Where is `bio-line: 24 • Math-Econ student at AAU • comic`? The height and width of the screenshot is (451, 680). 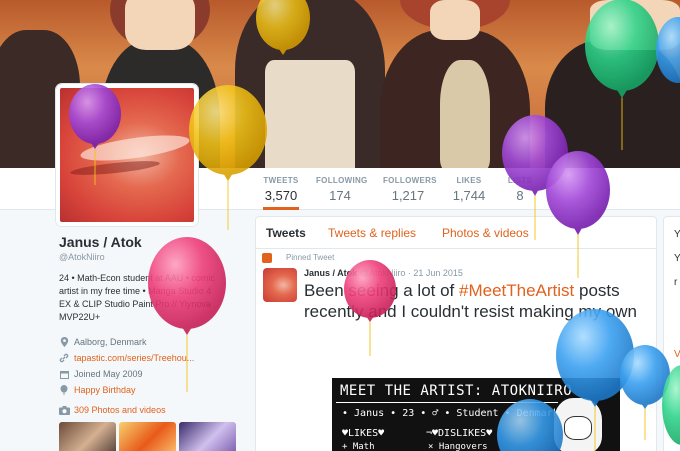
bio-line: 24 • Math-Econ student at AAU • comic is located at coordinates (137, 278).